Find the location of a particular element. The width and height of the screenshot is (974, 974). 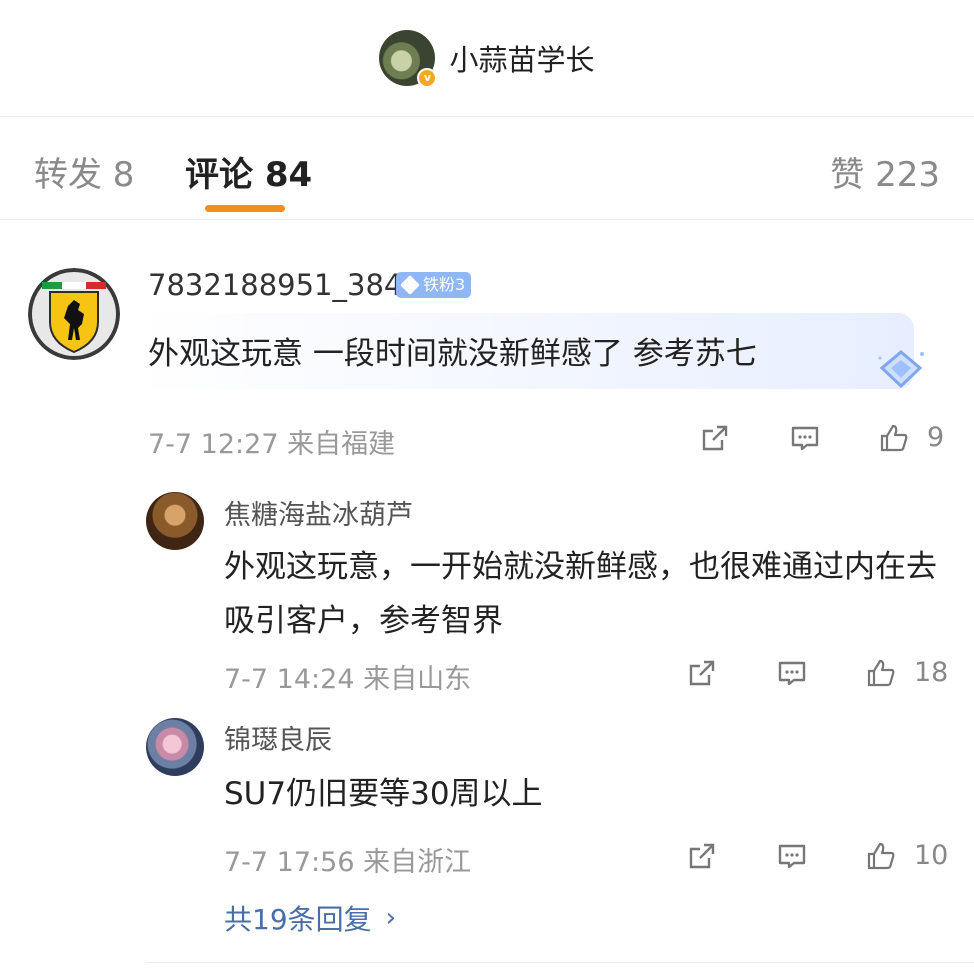

commenter-username: 7832188951_384 is located at coordinates (275, 285).